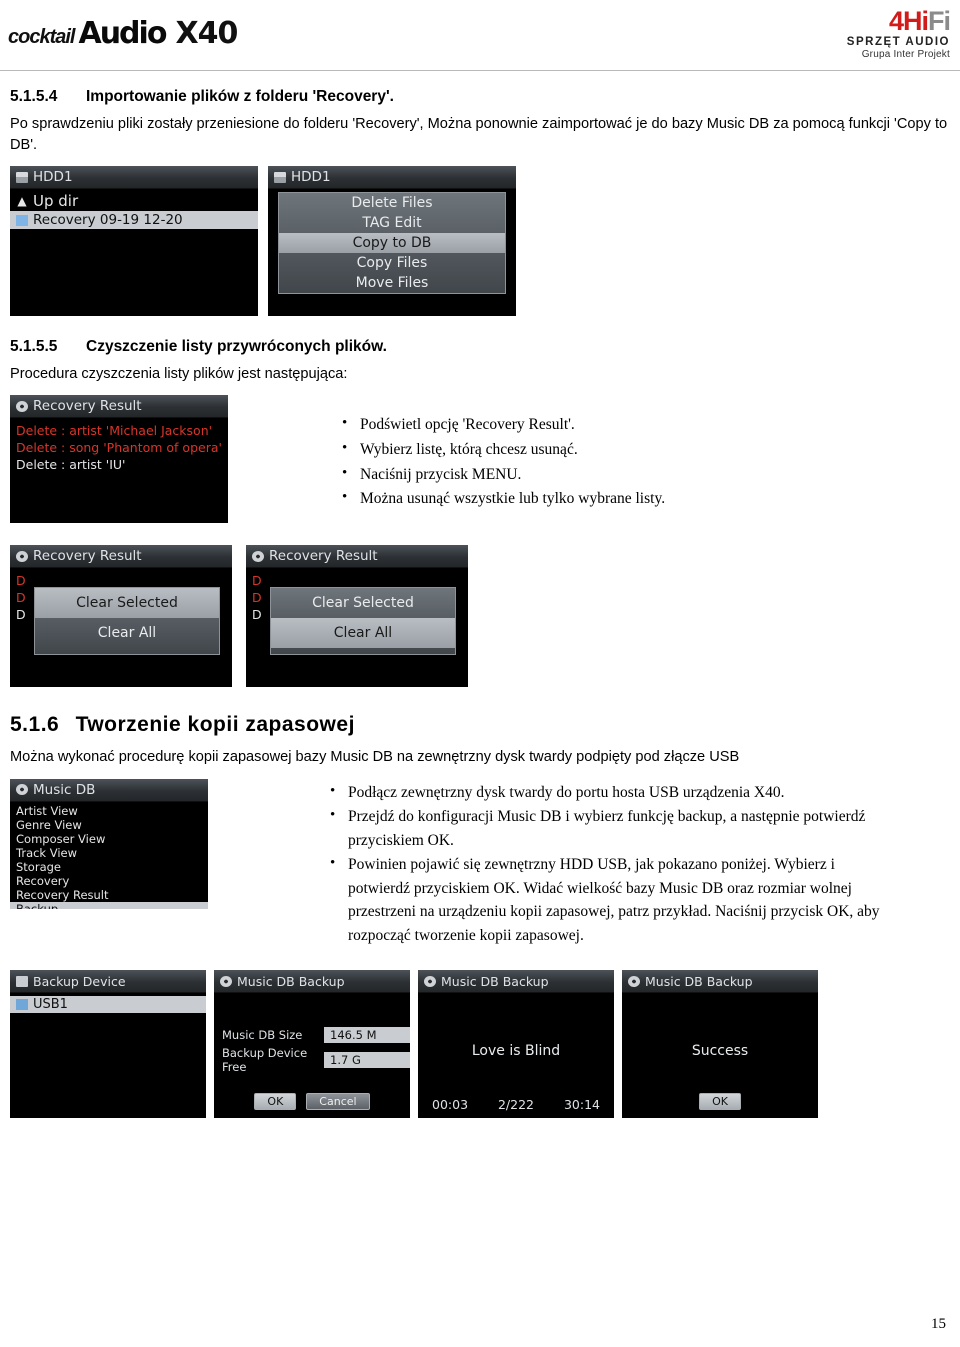  What do you see at coordinates (47, 852) in the screenshot?
I see `list-item-label: Track View` at bounding box center [47, 852].